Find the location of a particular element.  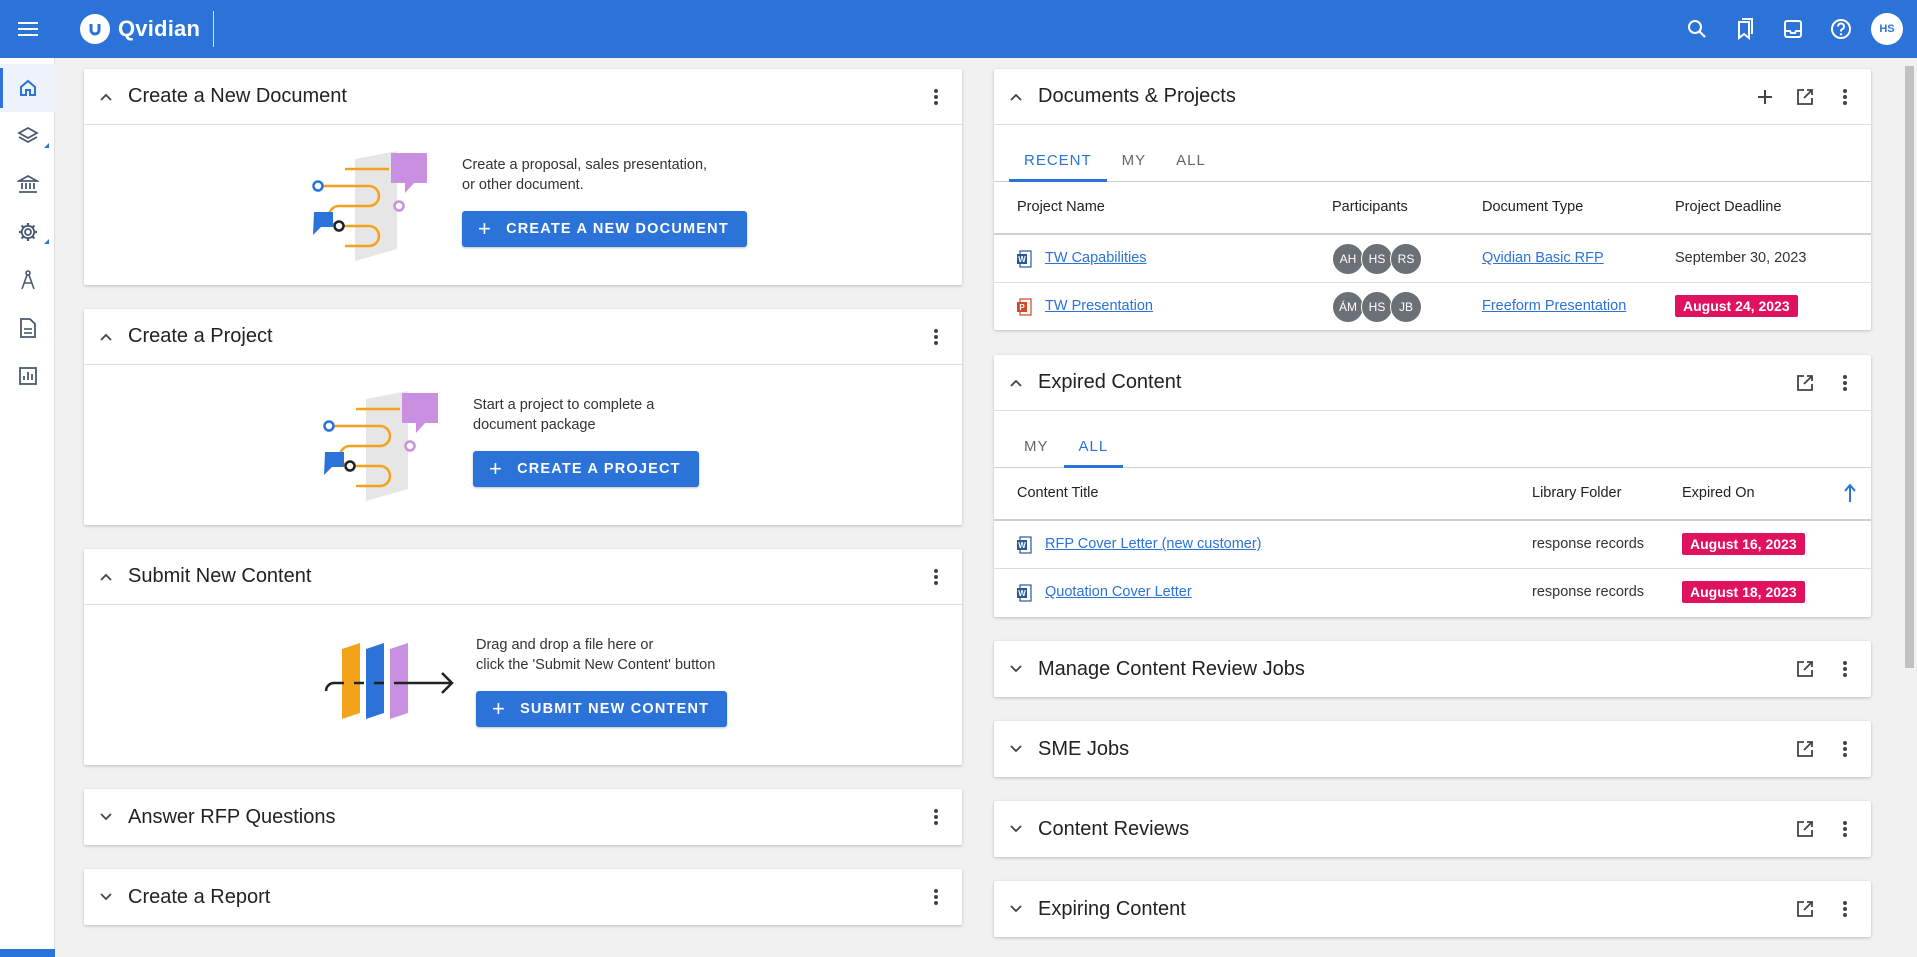

nav-content-layers is located at coordinates (27, 136).